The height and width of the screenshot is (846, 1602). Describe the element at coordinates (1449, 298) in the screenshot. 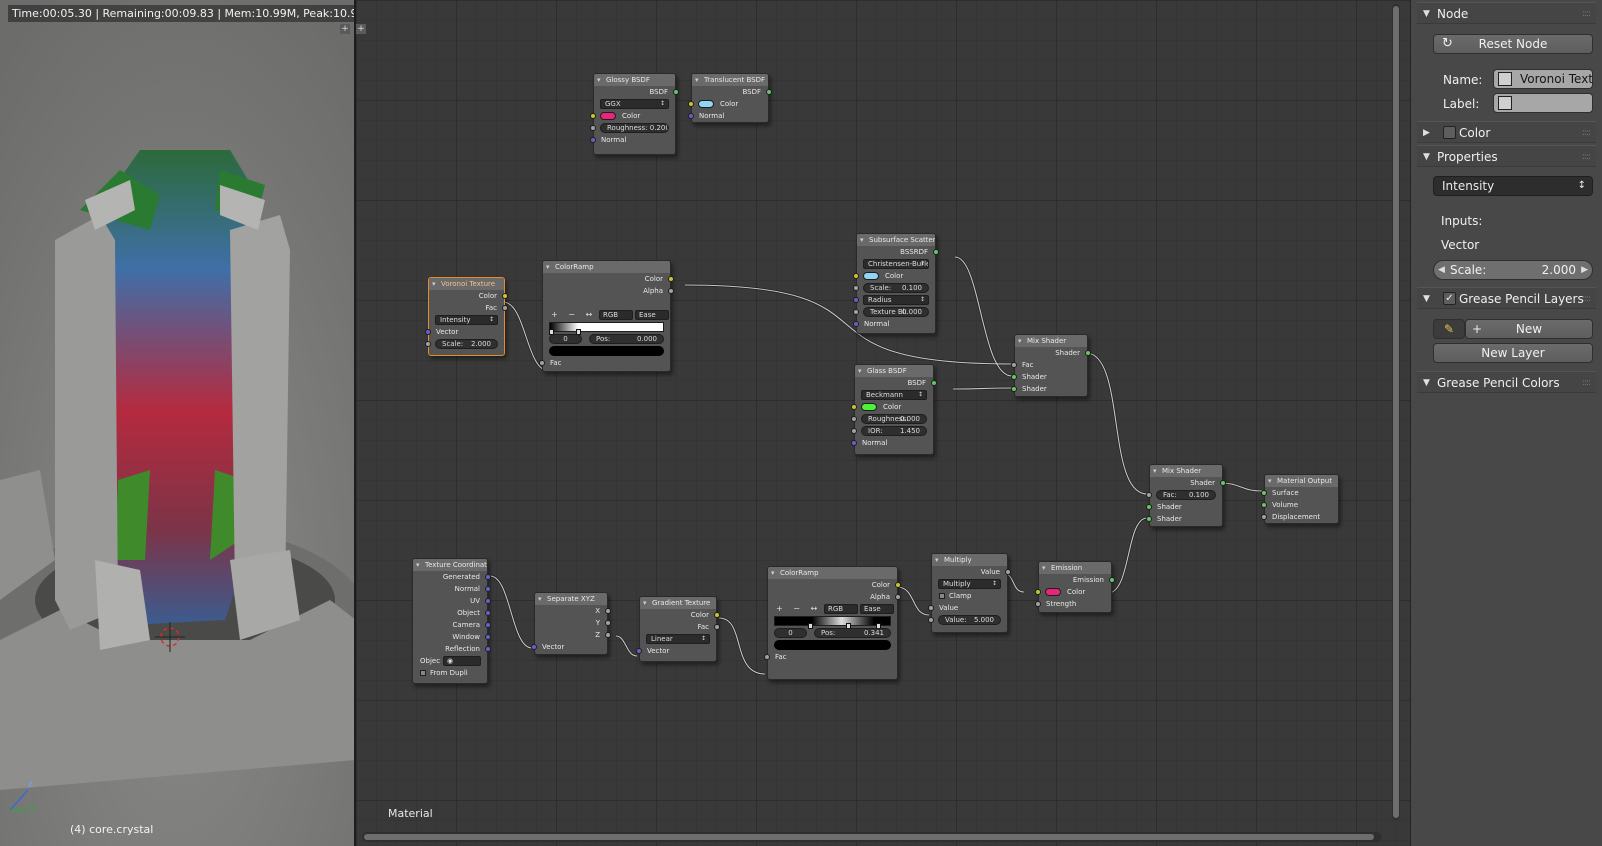

I see `grease-pencil-enable-checkbox: ✓` at that location.